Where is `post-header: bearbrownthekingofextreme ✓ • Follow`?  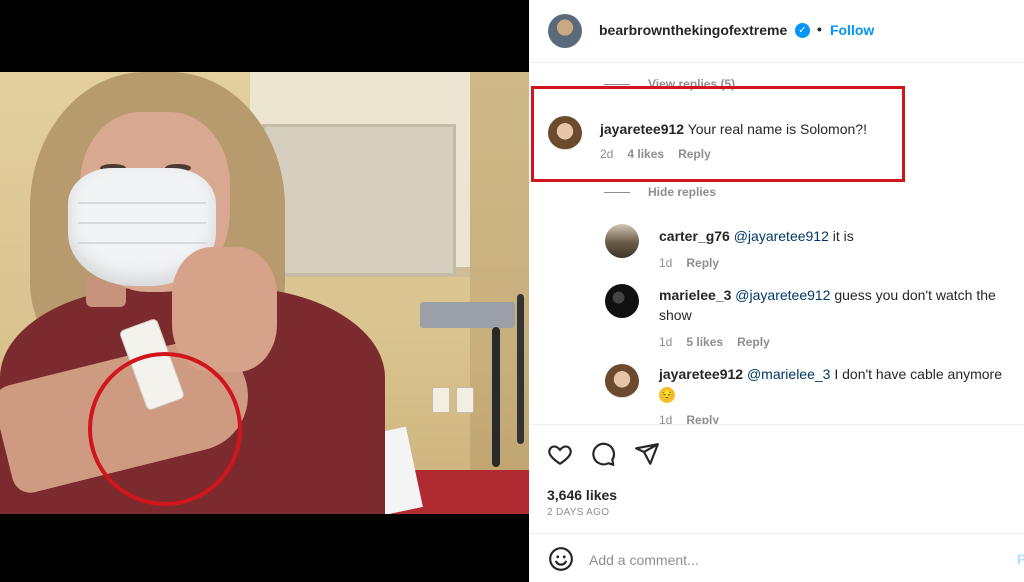 post-header: bearbrownthekingofextreme ✓ • Follow is located at coordinates (776, 31).